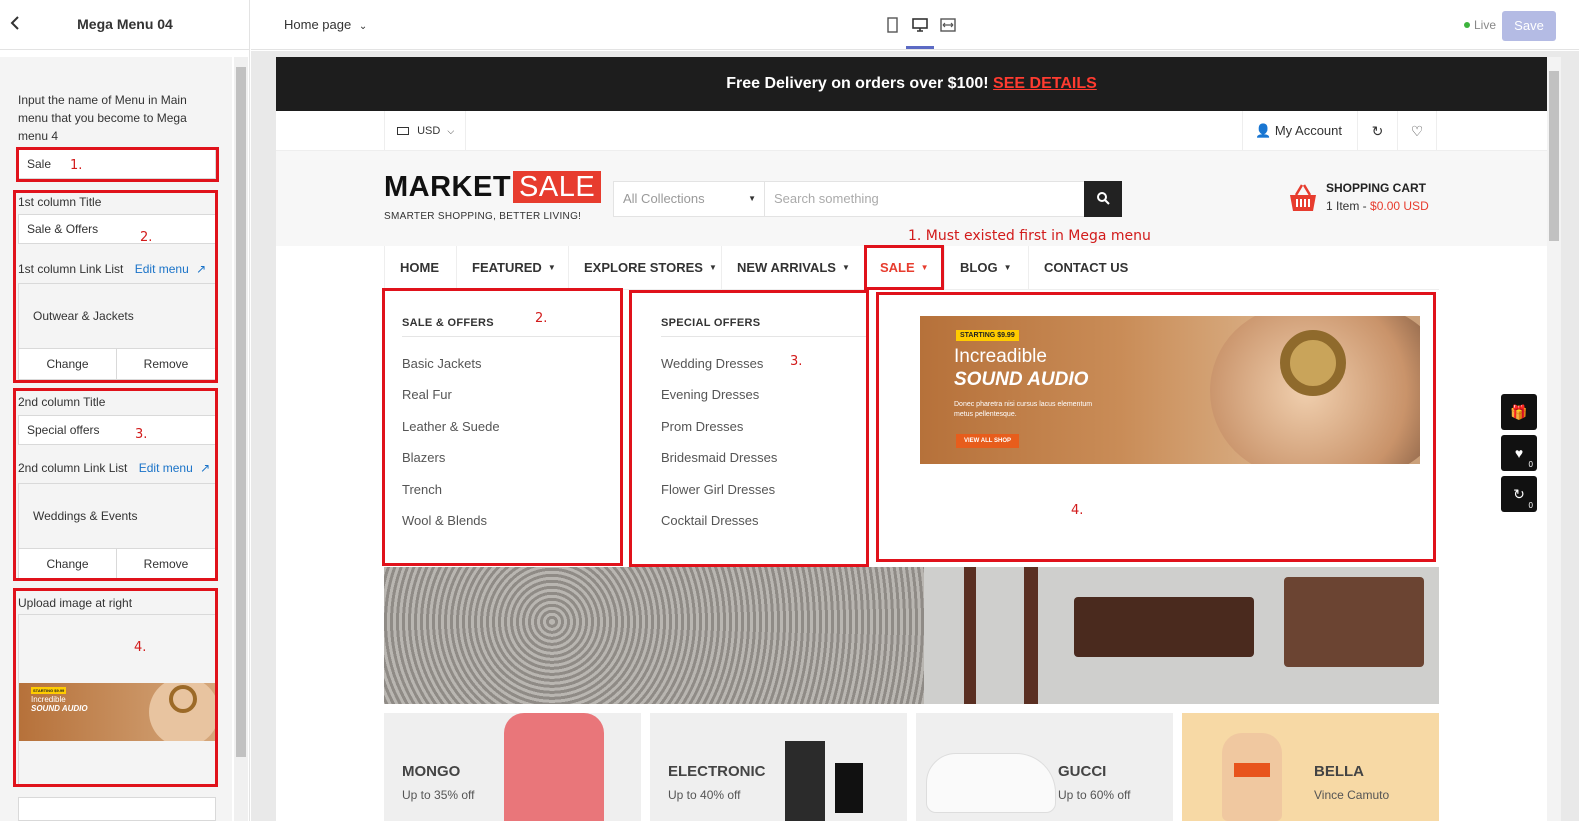 This screenshot has height=821, width=1579. What do you see at coordinates (985, 268) in the screenshot?
I see `nav-blog: BLOG ▼` at bounding box center [985, 268].